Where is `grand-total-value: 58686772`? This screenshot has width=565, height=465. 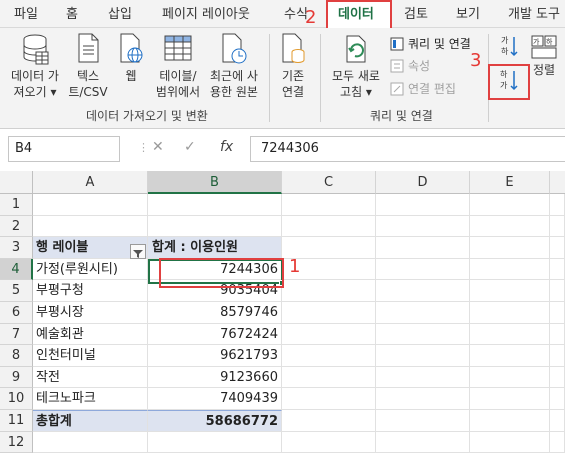 grand-total-value: 58686772 is located at coordinates (215, 421).